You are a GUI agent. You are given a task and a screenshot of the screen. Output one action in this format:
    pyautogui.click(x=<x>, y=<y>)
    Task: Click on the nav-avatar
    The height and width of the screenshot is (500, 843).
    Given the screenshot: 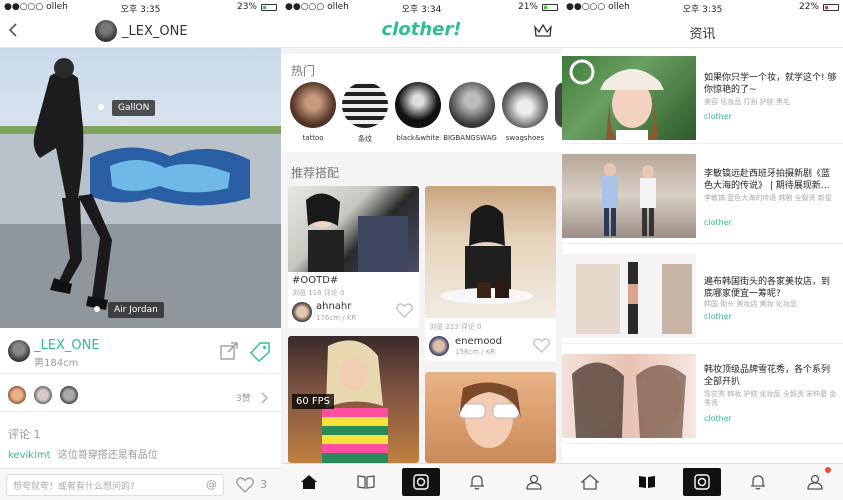 What is the action you would take?
    pyautogui.click(x=106, y=31)
    